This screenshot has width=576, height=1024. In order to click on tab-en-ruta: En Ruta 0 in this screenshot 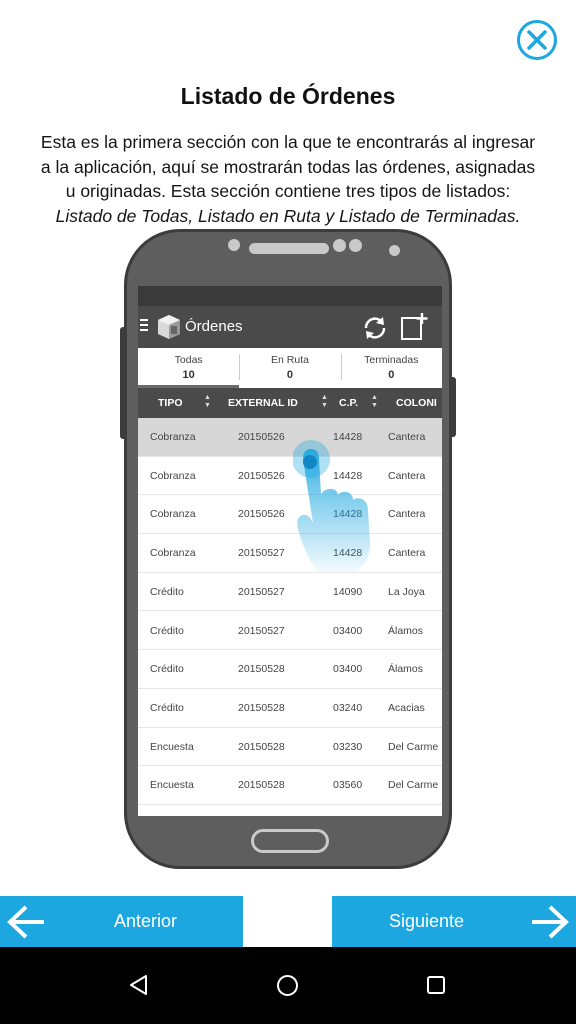, I will do `click(289, 368)`.